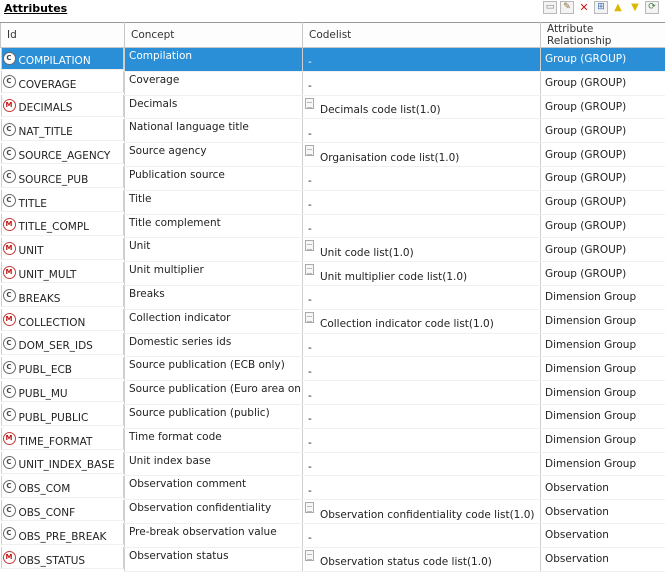  I want to click on cell-concept: Source publication (public), so click(214, 416).